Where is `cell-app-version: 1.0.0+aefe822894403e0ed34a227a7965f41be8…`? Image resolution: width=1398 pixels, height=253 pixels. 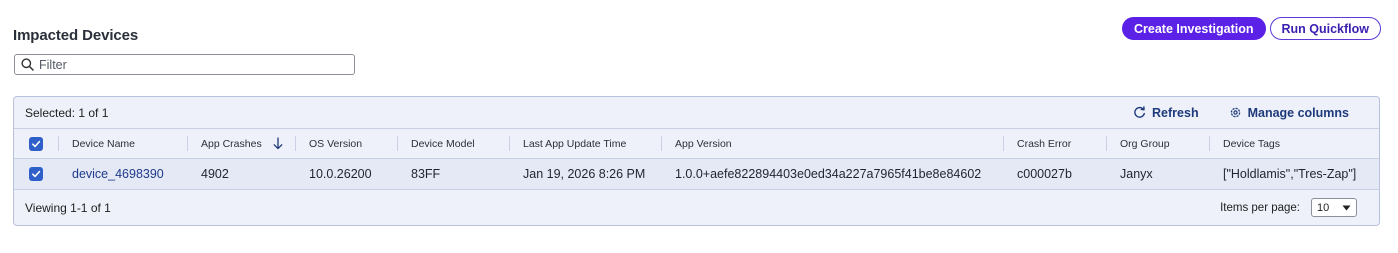 cell-app-version: 1.0.0+aefe822894403e0ed34a227a7965f41be8… is located at coordinates (828, 174).